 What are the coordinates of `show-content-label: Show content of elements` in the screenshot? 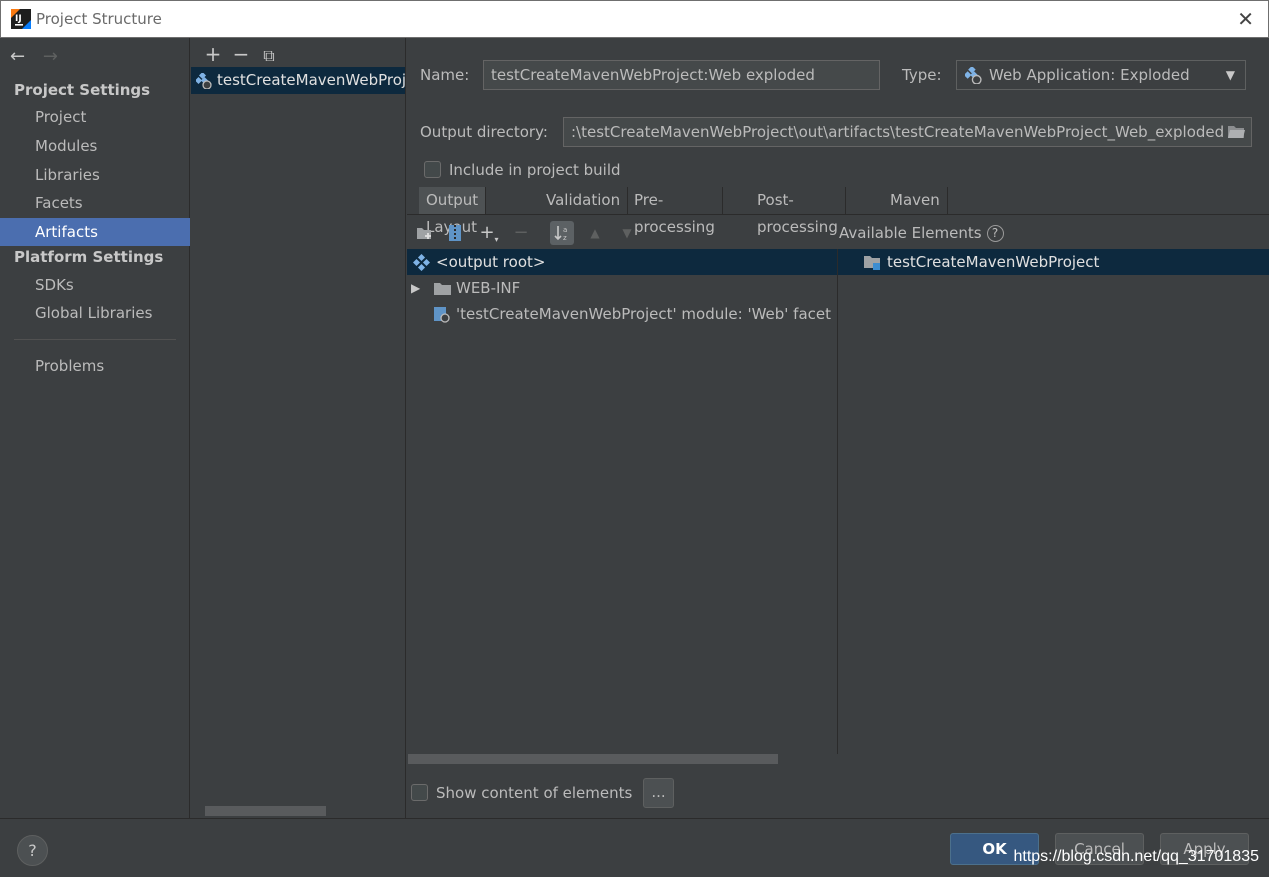 It's located at (534, 793).